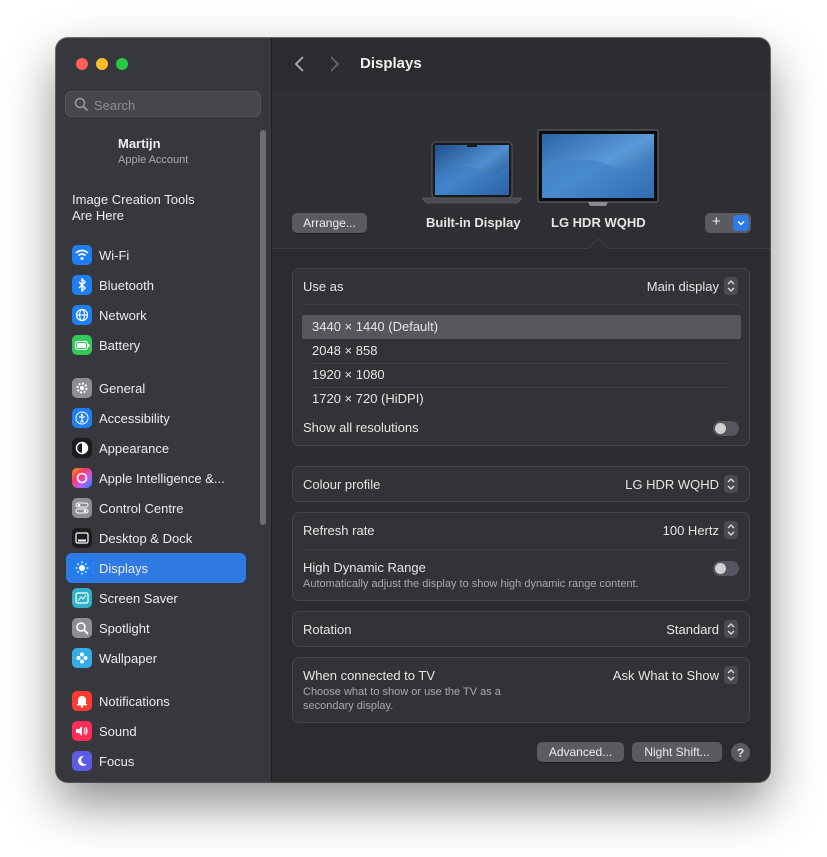 The height and width of the screenshot is (857, 827). I want to click on sidebar-item-label: Wi-Fi, so click(114, 255).